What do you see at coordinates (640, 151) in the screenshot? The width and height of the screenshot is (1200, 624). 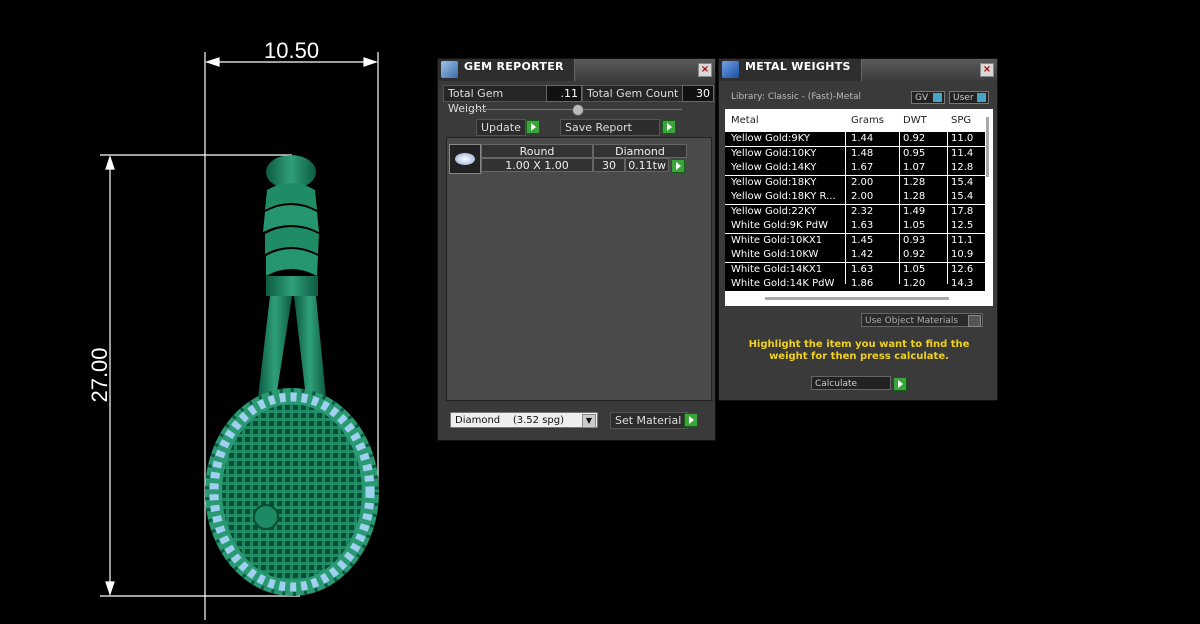 I see `gem-type-header: Diamond` at bounding box center [640, 151].